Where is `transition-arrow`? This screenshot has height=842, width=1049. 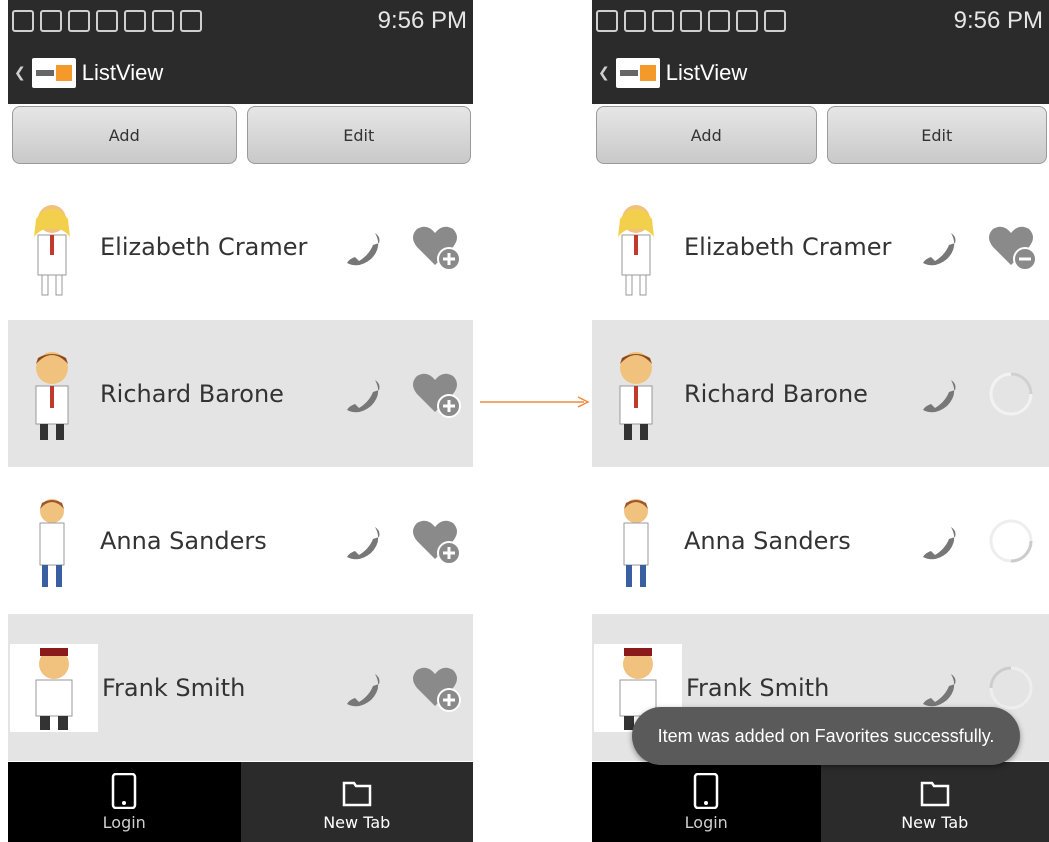 transition-arrow is located at coordinates (535, 402).